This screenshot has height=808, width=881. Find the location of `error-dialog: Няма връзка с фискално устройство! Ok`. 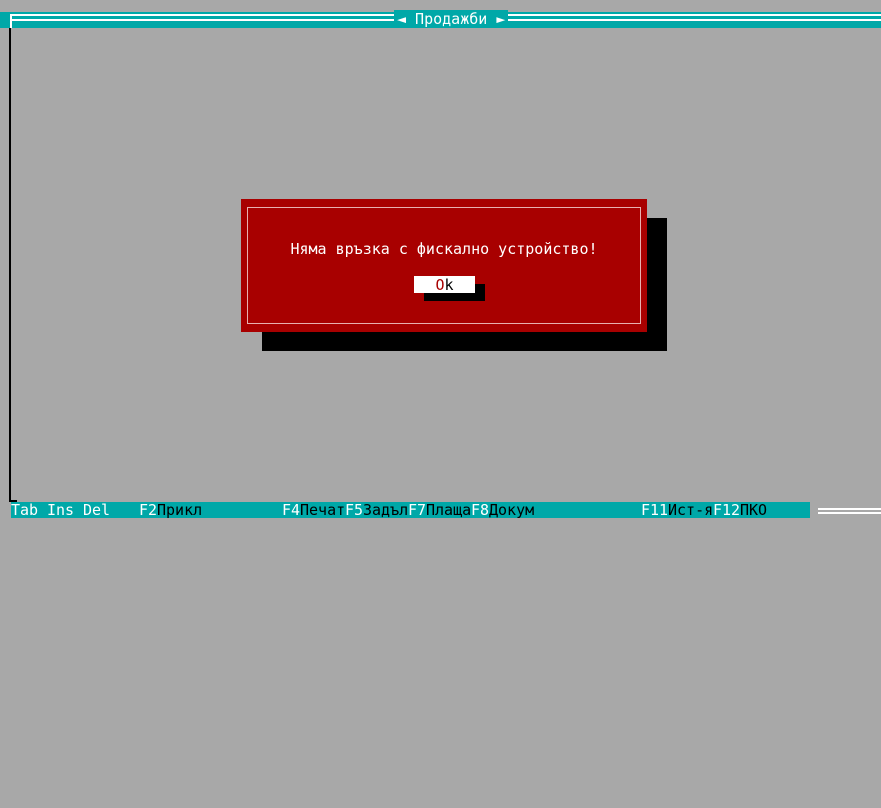

error-dialog: Няма връзка с фискално устройство! Ok is located at coordinates (444, 265).